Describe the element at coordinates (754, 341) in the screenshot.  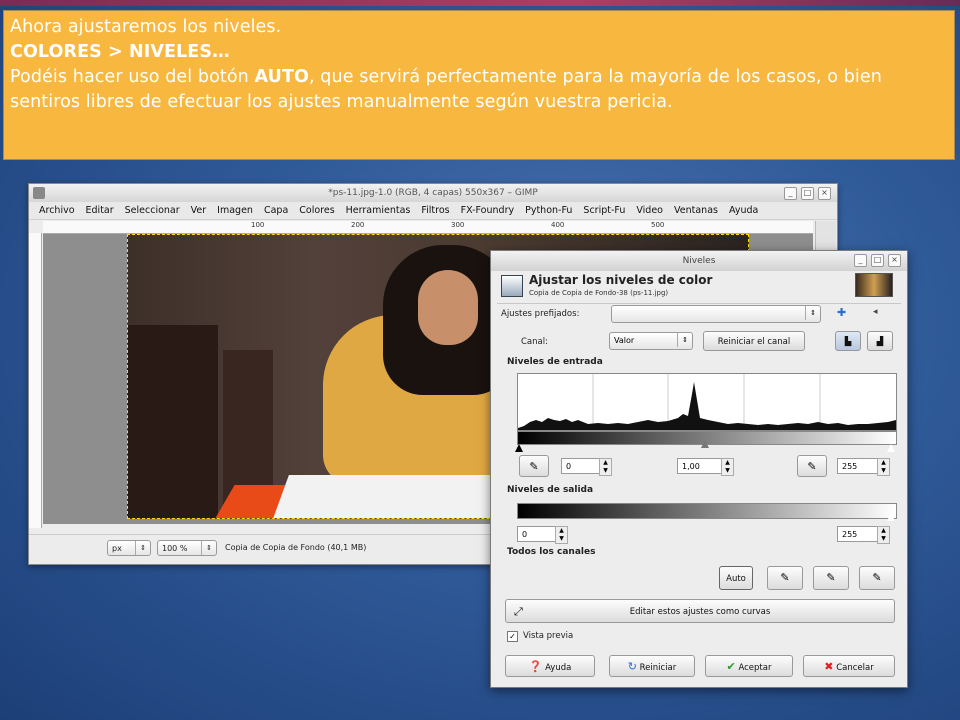
I see `reset-channel-button: Reiniciar el canal` at that location.